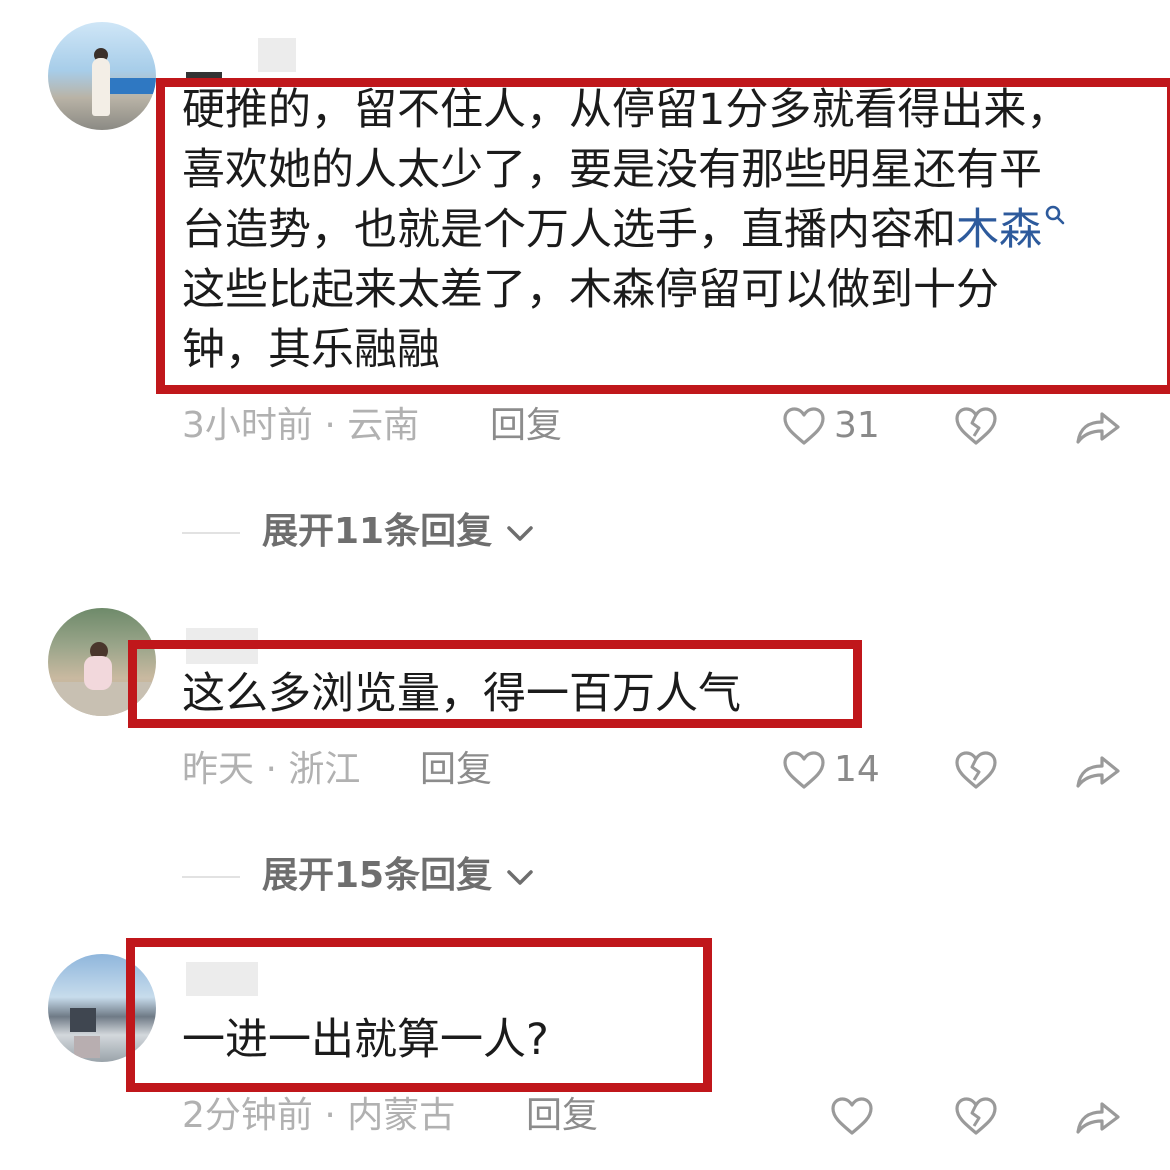 This screenshot has height=1170, width=1170. I want to click on search-magnifier-icon, so click(1055, 215).